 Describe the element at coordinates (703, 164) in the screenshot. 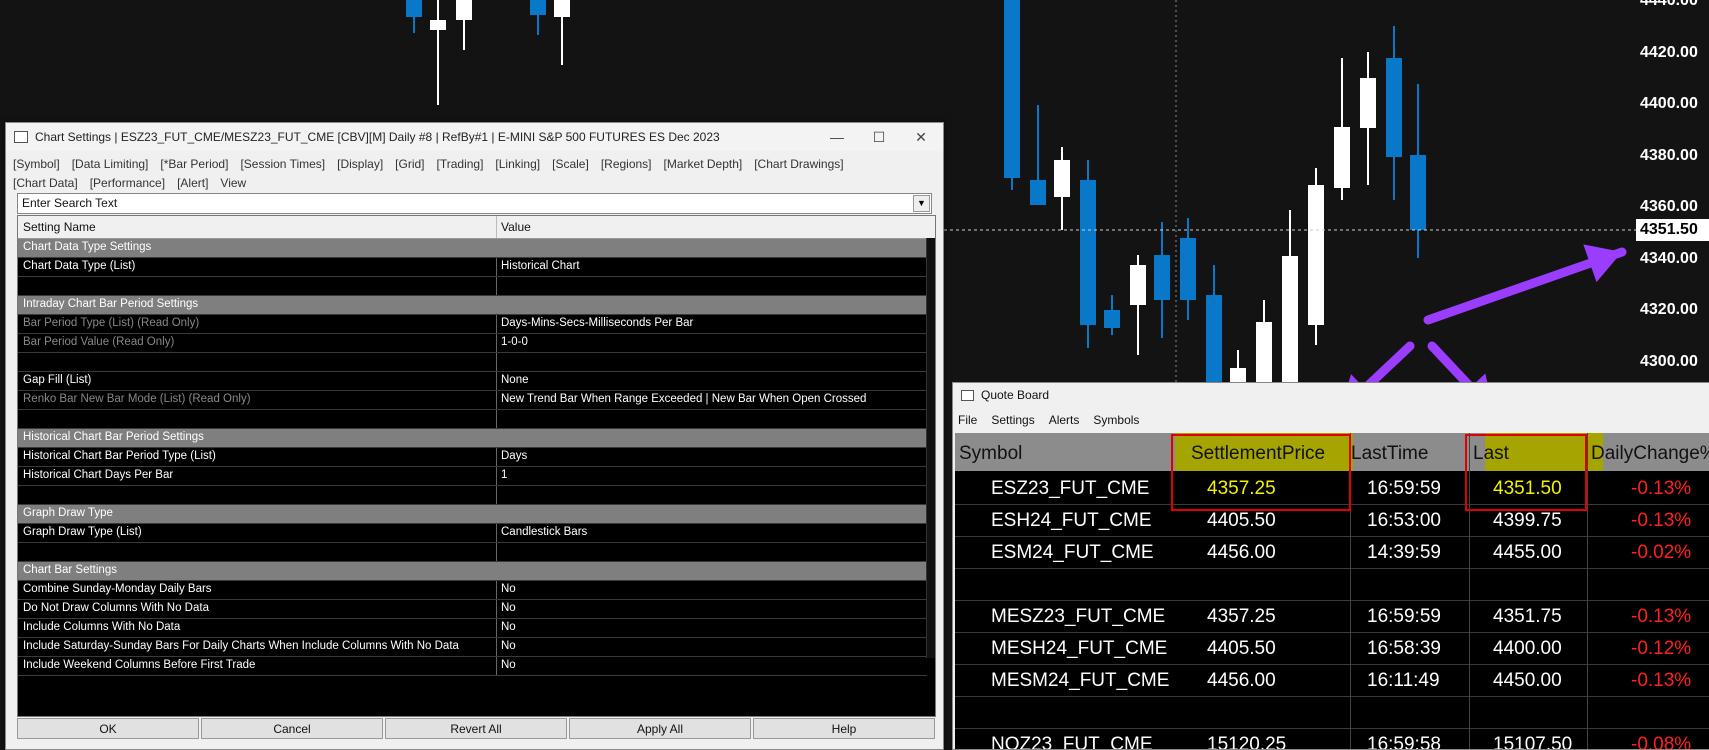

I see `settings-tab: [Market Depth]` at that location.